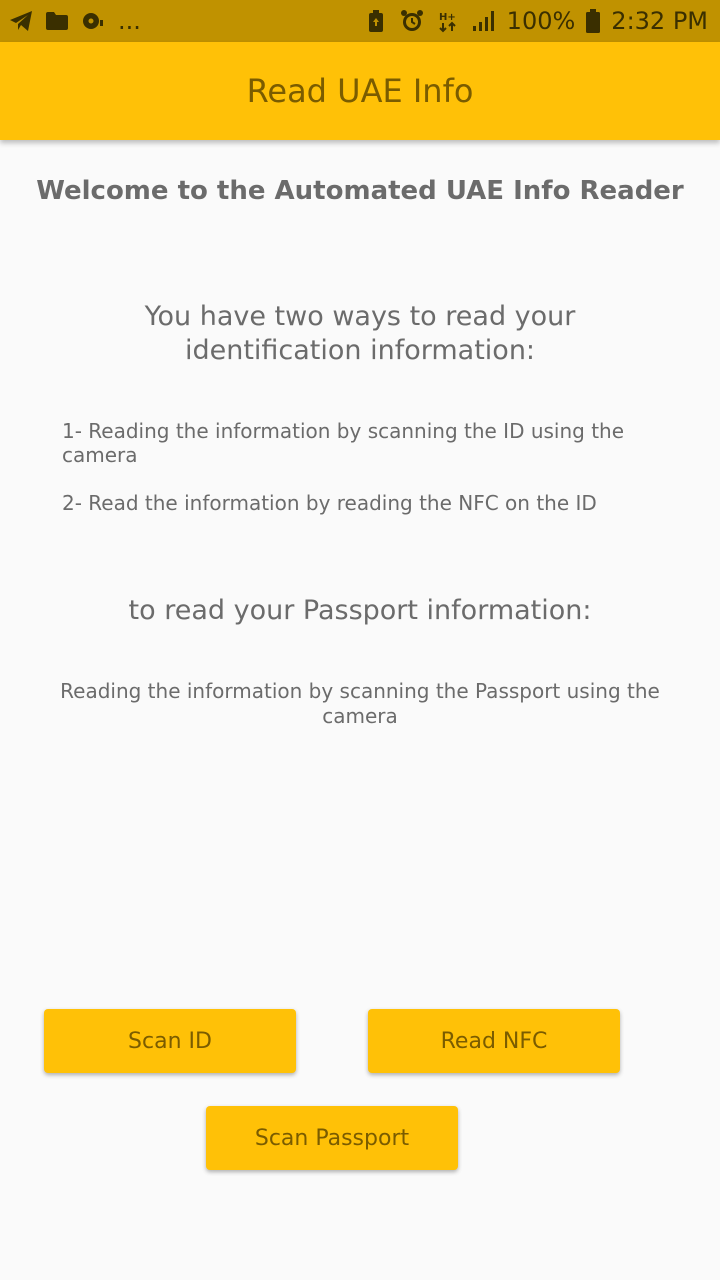 Image resolution: width=720 pixels, height=1280 pixels. I want to click on svg-text: H+, so click(447, 17).